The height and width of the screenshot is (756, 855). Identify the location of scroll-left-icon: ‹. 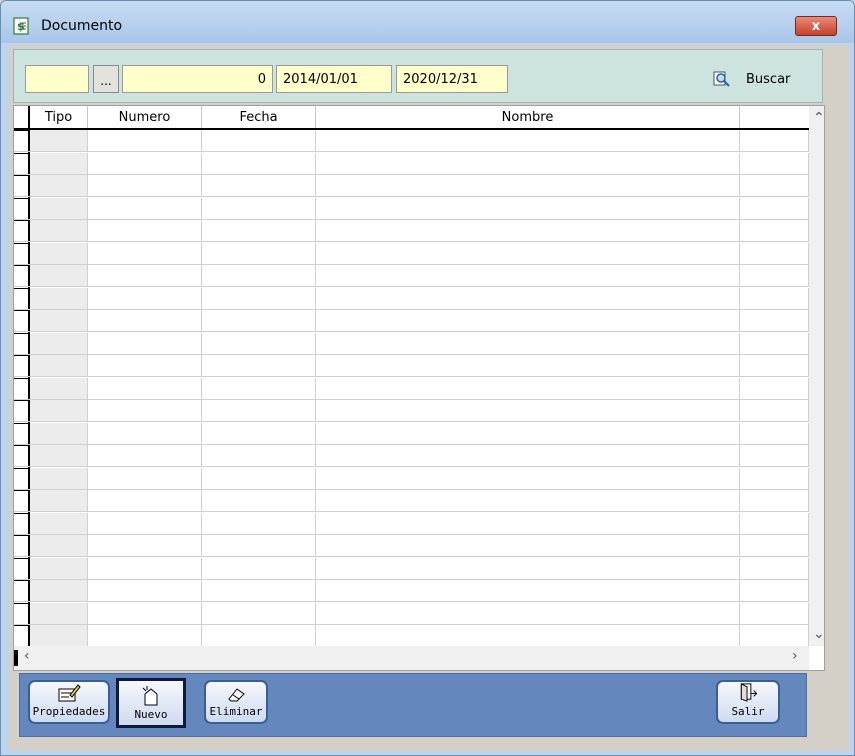
(27, 656).